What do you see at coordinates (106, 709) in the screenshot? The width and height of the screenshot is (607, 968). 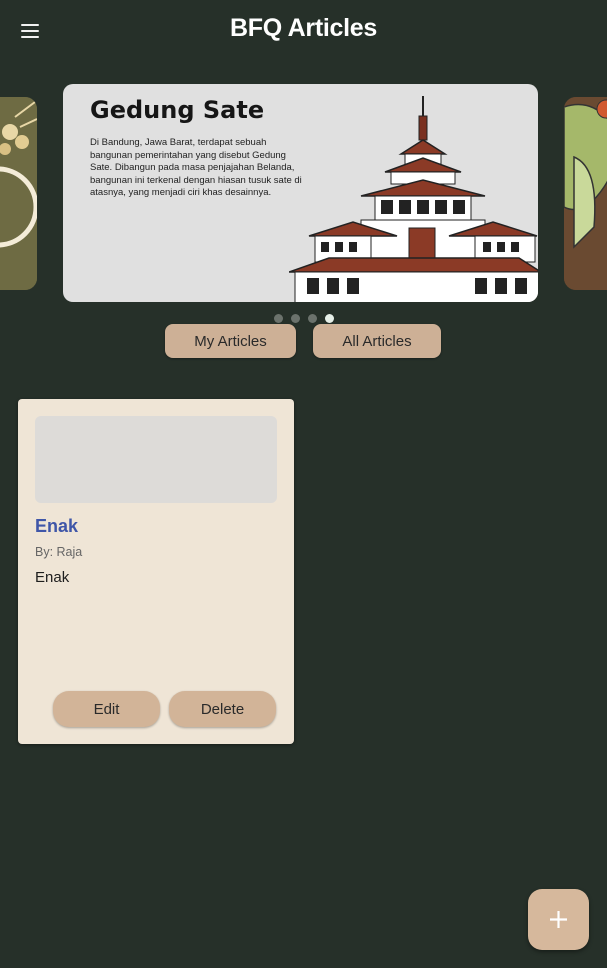 I see `edit-button: Edit` at bounding box center [106, 709].